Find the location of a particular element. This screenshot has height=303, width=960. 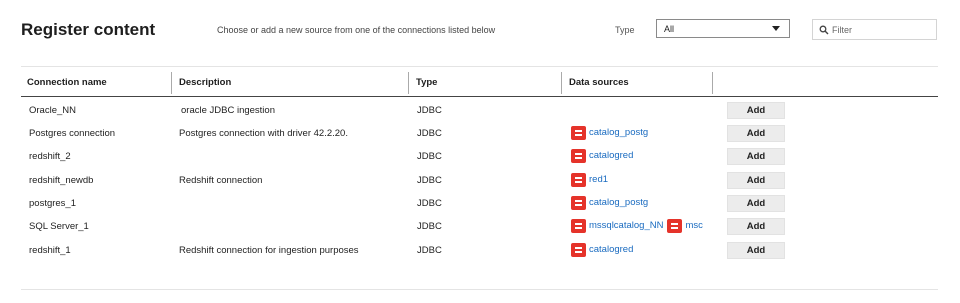

type-label: Type is located at coordinates (625, 30).